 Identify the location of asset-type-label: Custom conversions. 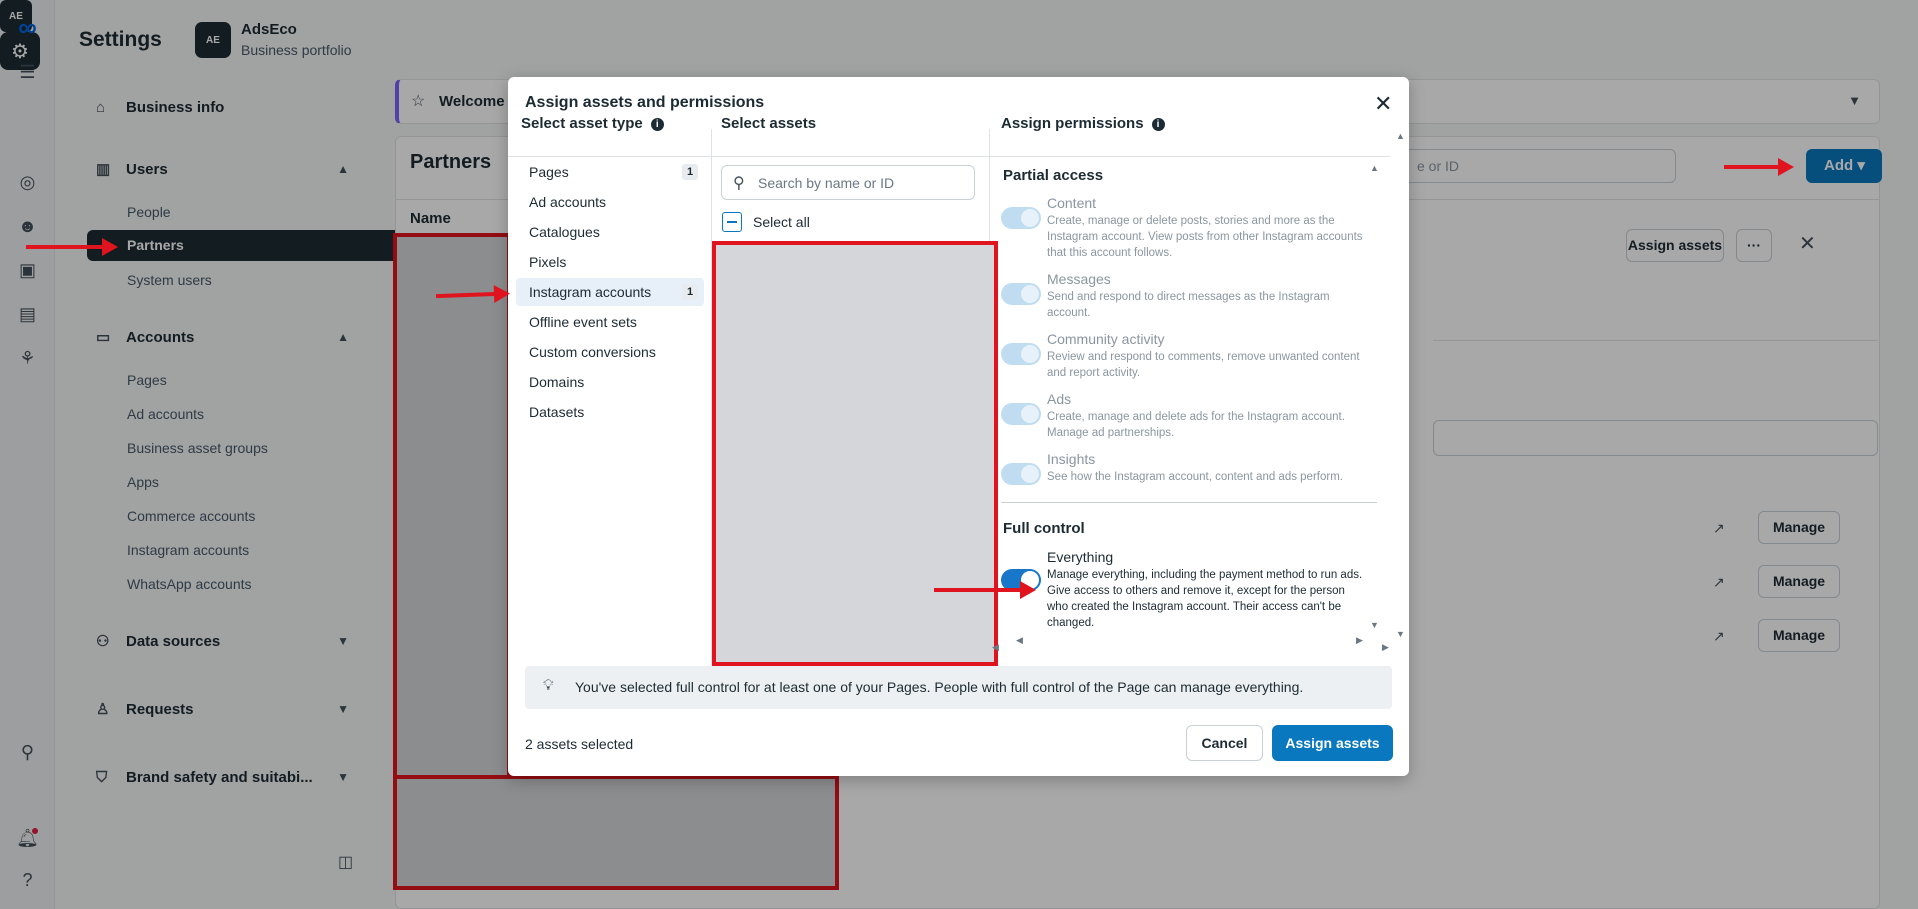
(592, 352).